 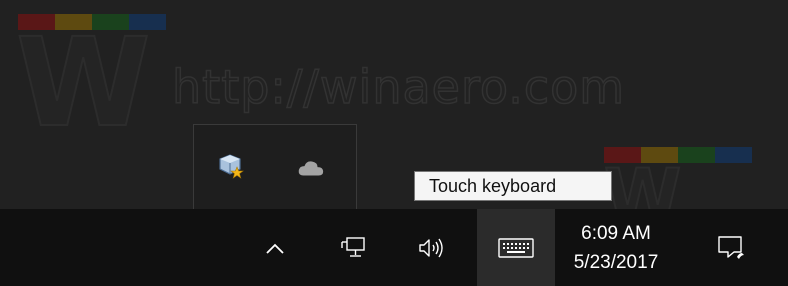 I want to click on volume-icon, so click(x=431, y=247).